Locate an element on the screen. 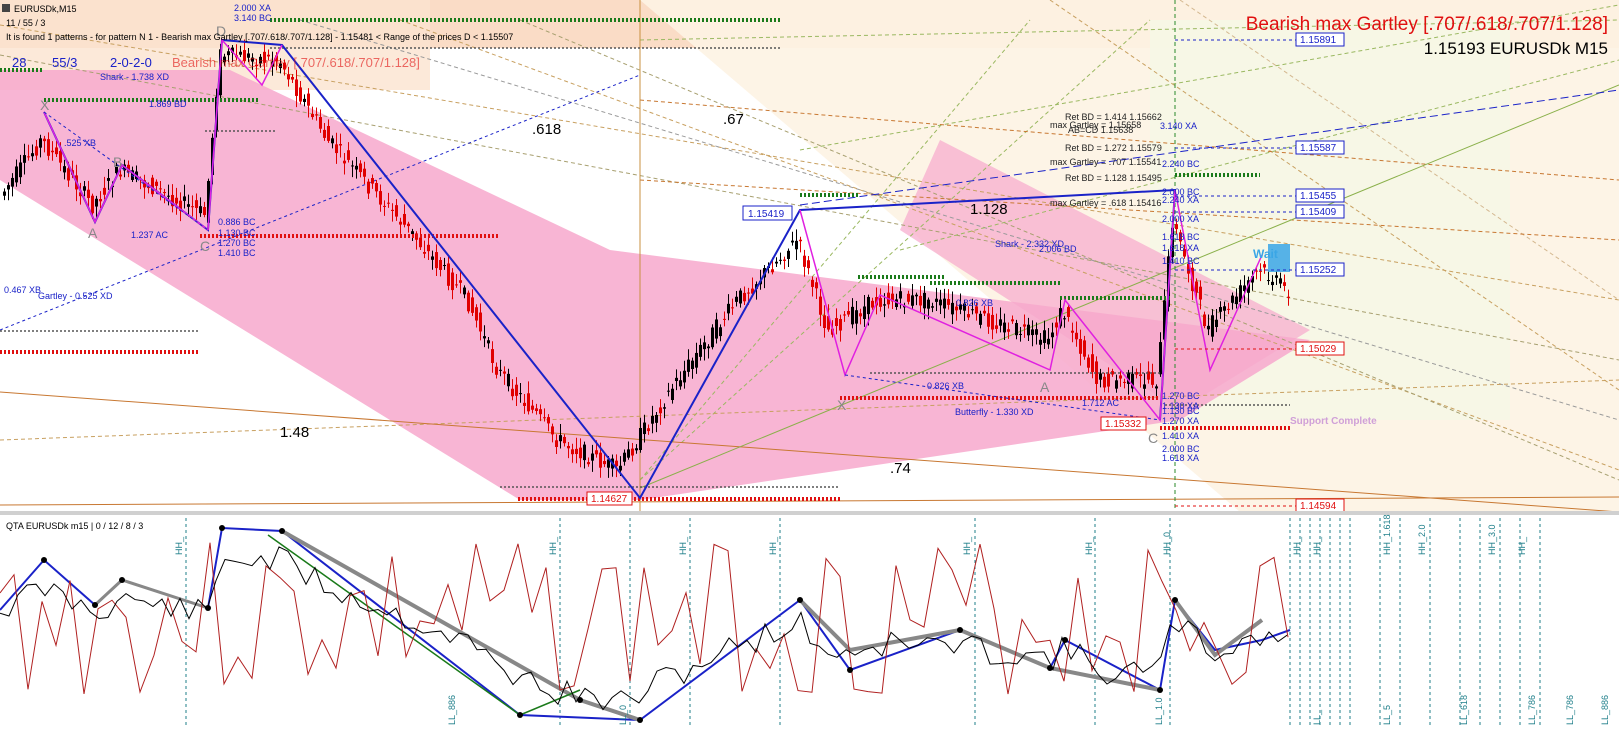 Image resolution: width=1619 pixels, height=732 pixels. price-label-text: 1.15409 is located at coordinates (1318, 212).